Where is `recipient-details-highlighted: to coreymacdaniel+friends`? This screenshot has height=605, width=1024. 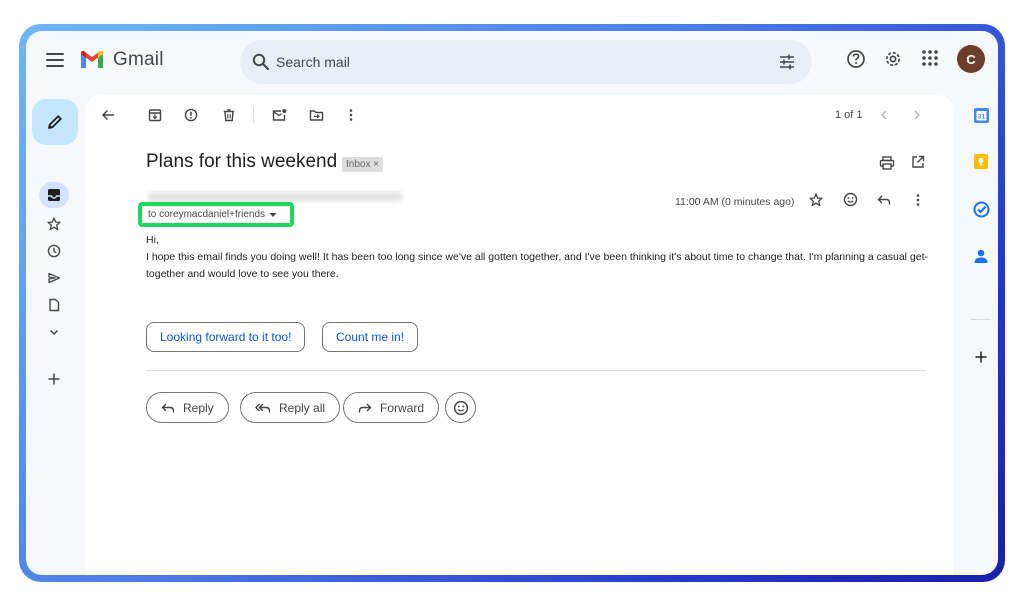 recipient-details-highlighted: to coreymacdaniel+friends is located at coordinates (216, 214).